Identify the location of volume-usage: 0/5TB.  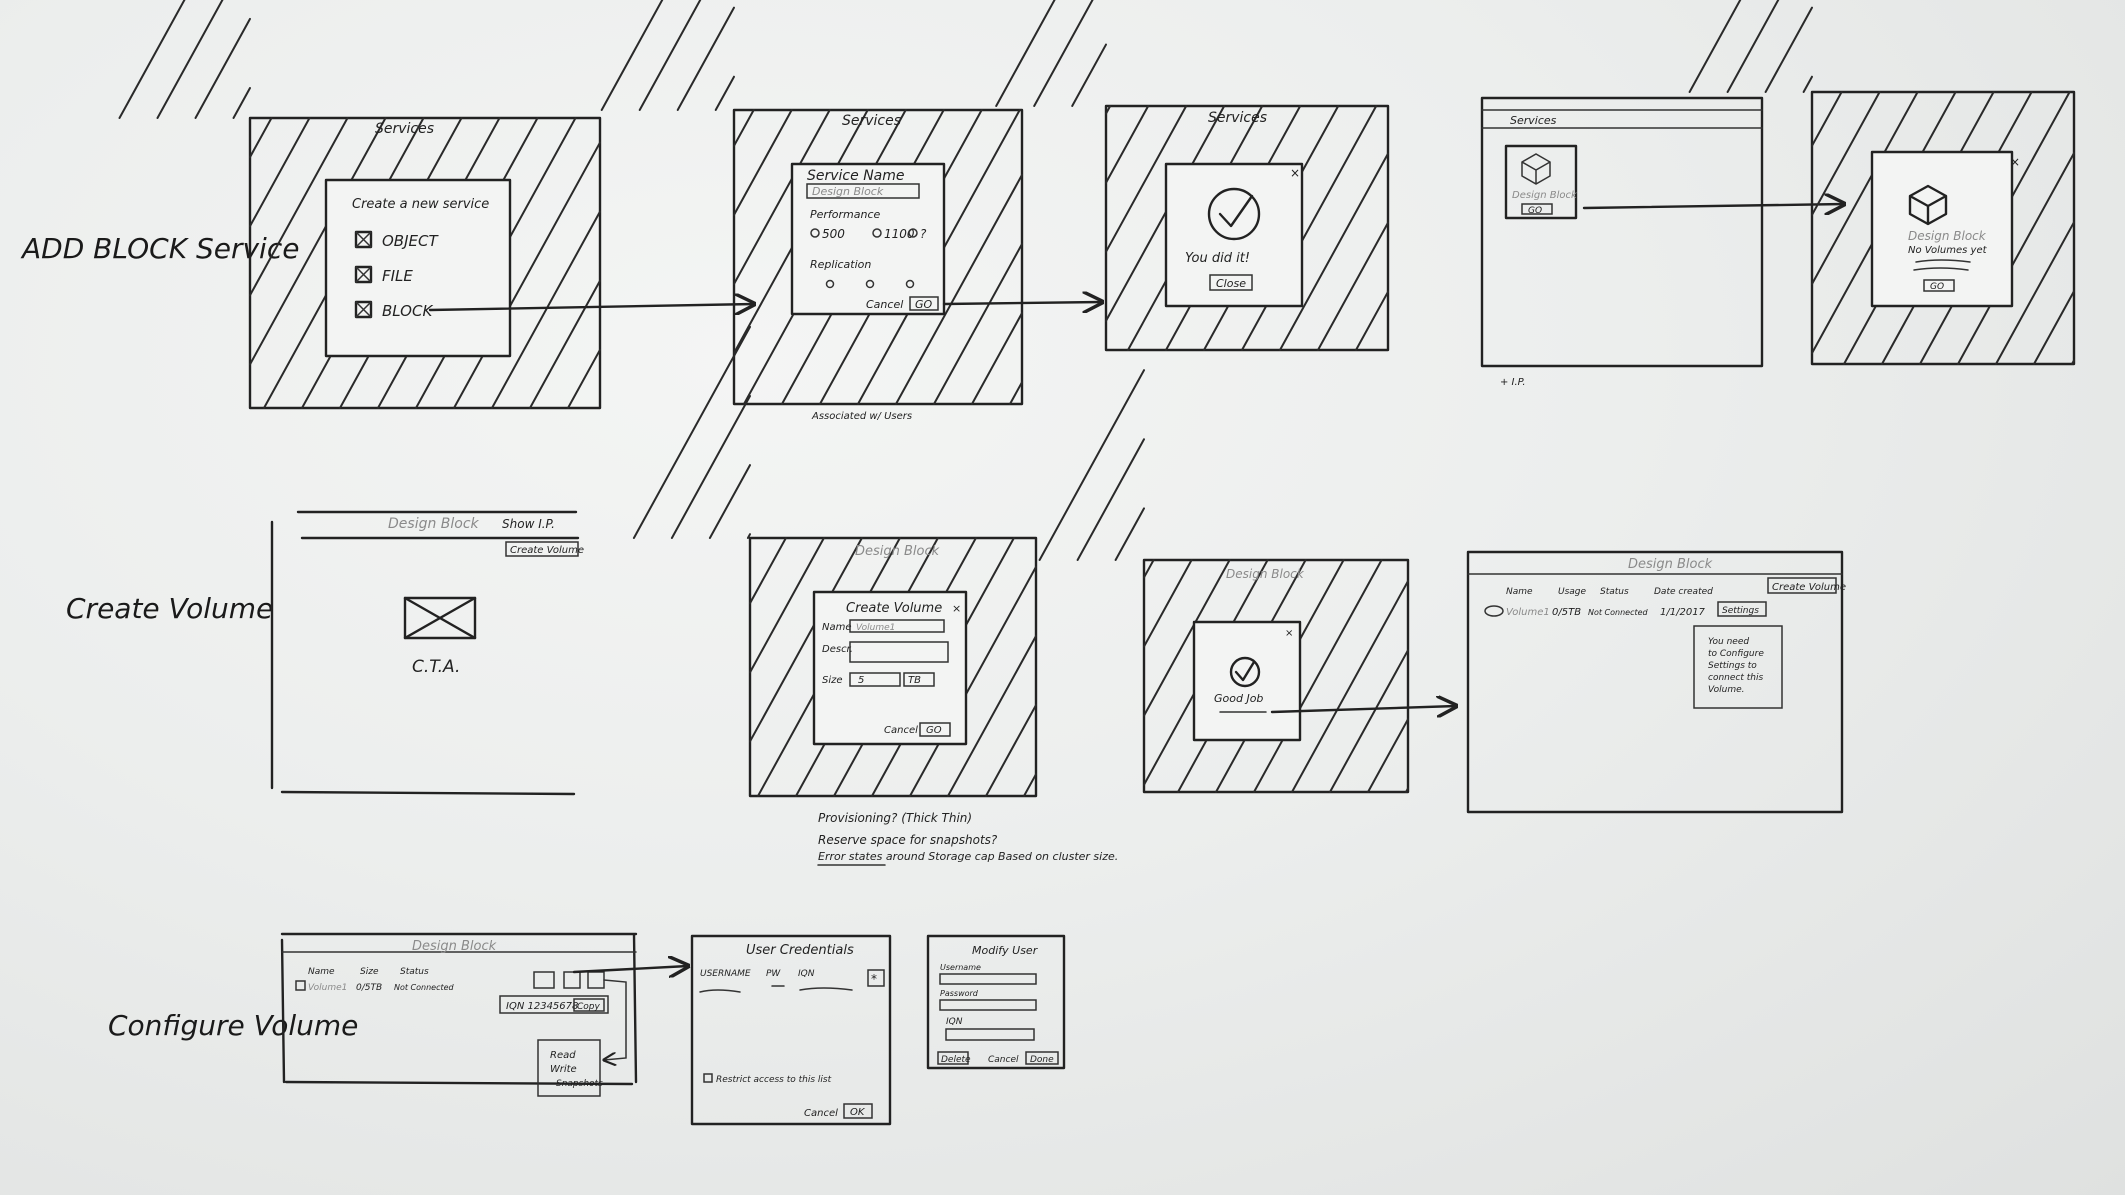
(1566, 612).